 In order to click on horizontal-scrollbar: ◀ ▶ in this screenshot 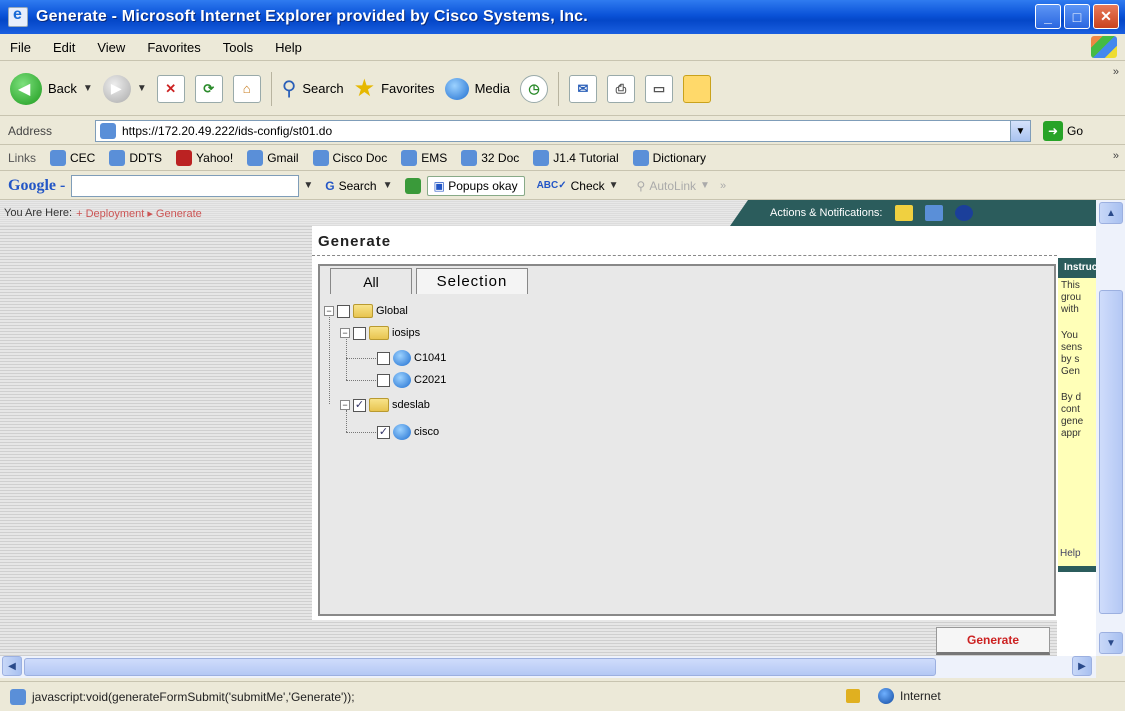, I will do `click(548, 667)`.